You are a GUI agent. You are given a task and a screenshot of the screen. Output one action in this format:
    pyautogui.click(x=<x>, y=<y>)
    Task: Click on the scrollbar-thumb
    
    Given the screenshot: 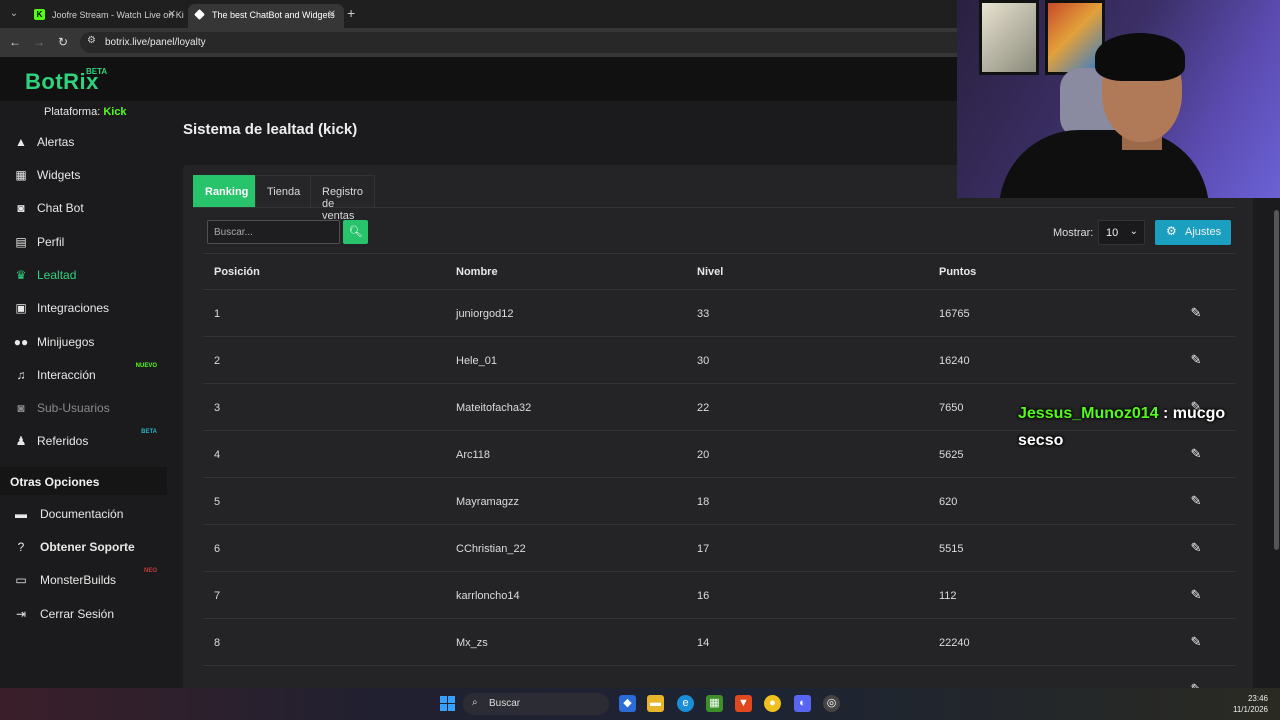 What is the action you would take?
    pyautogui.click(x=1276, y=380)
    